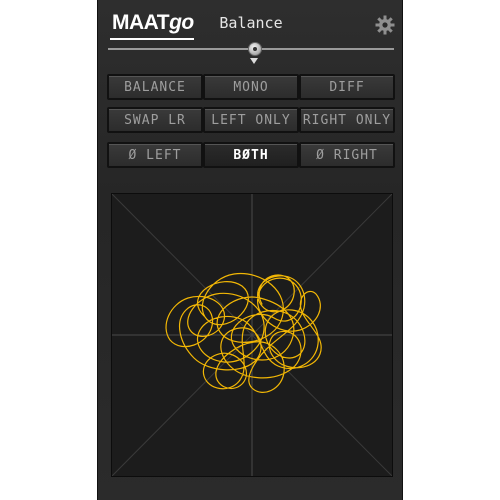 The height and width of the screenshot is (500, 500). I want to click on swap-lr-button: SWAP LR, so click(155, 120).